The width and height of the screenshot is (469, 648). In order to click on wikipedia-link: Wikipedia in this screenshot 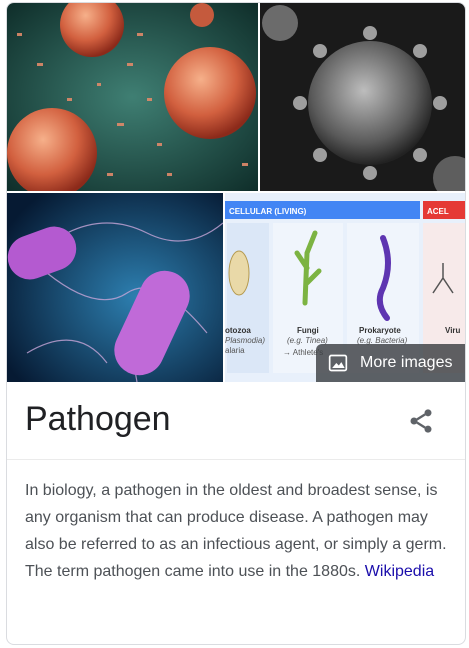, I will do `click(399, 571)`.